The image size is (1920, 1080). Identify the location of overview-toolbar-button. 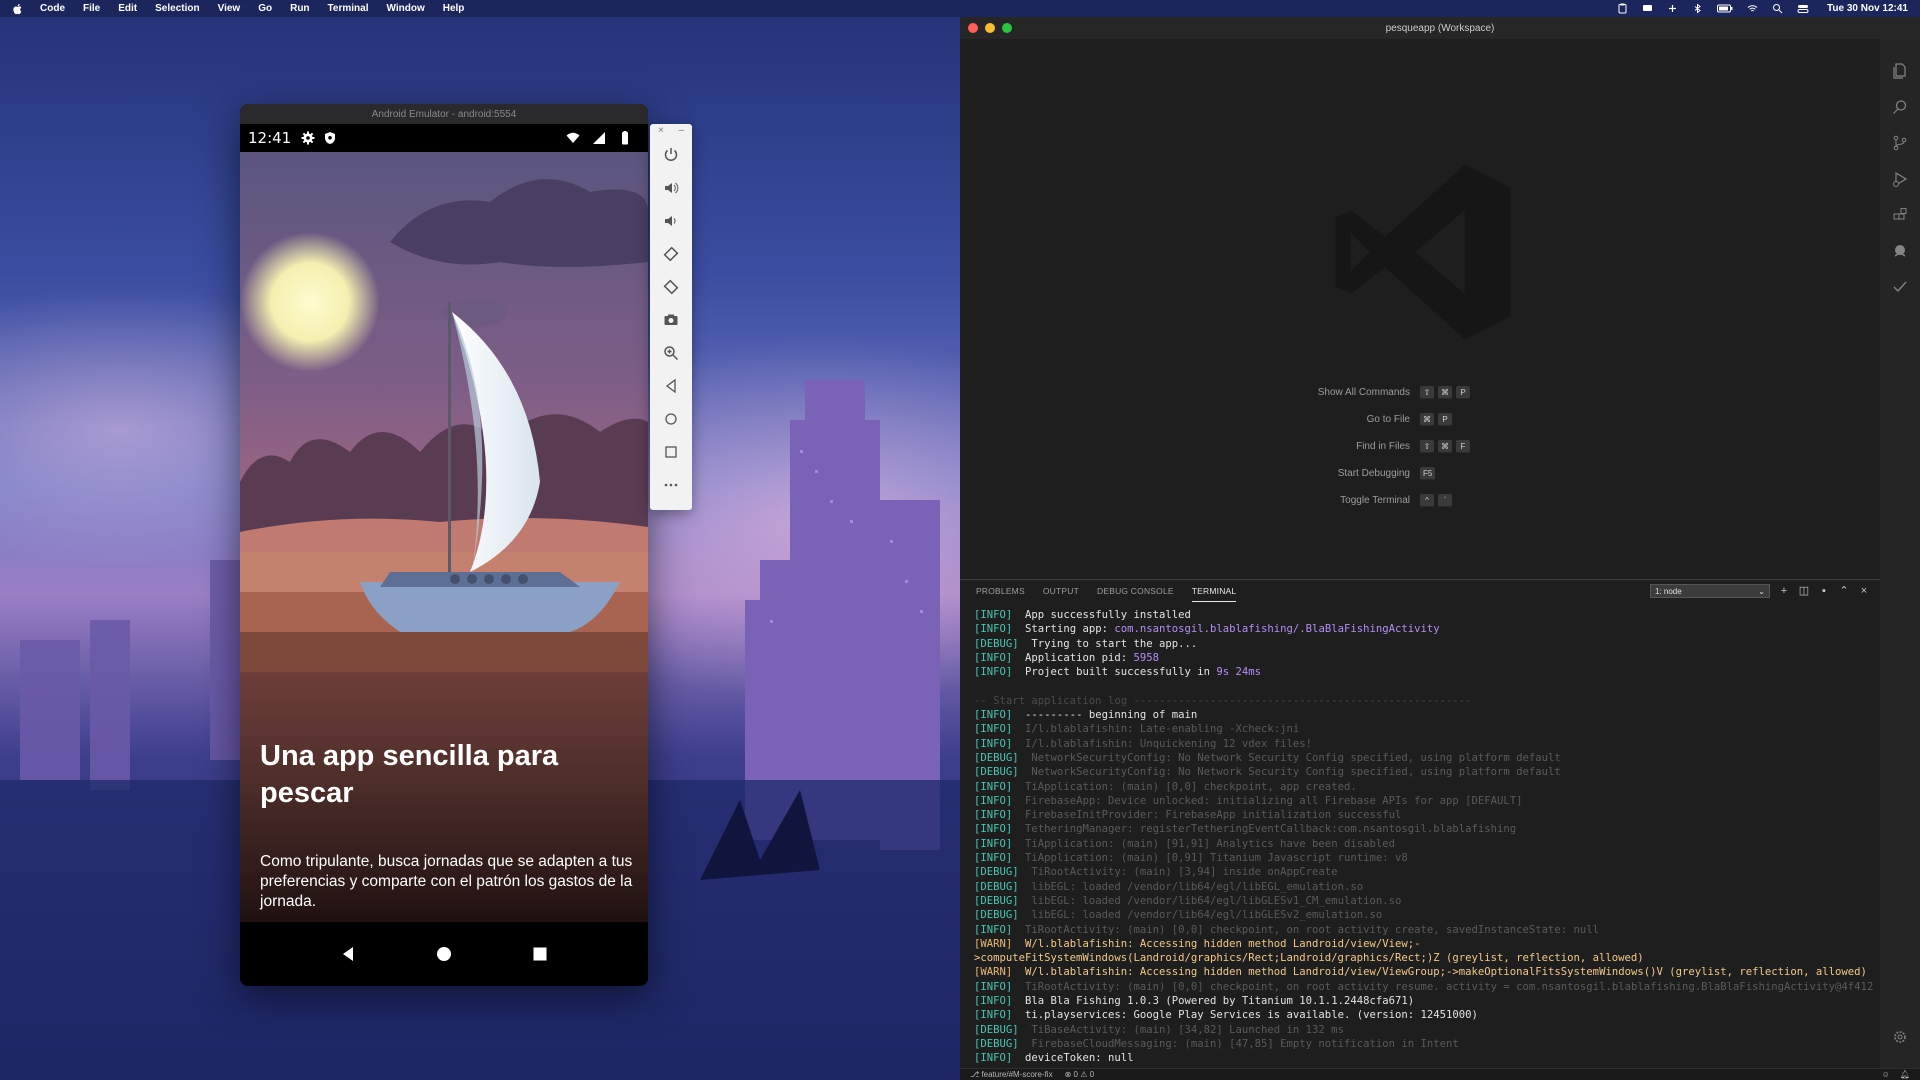
(671, 451).